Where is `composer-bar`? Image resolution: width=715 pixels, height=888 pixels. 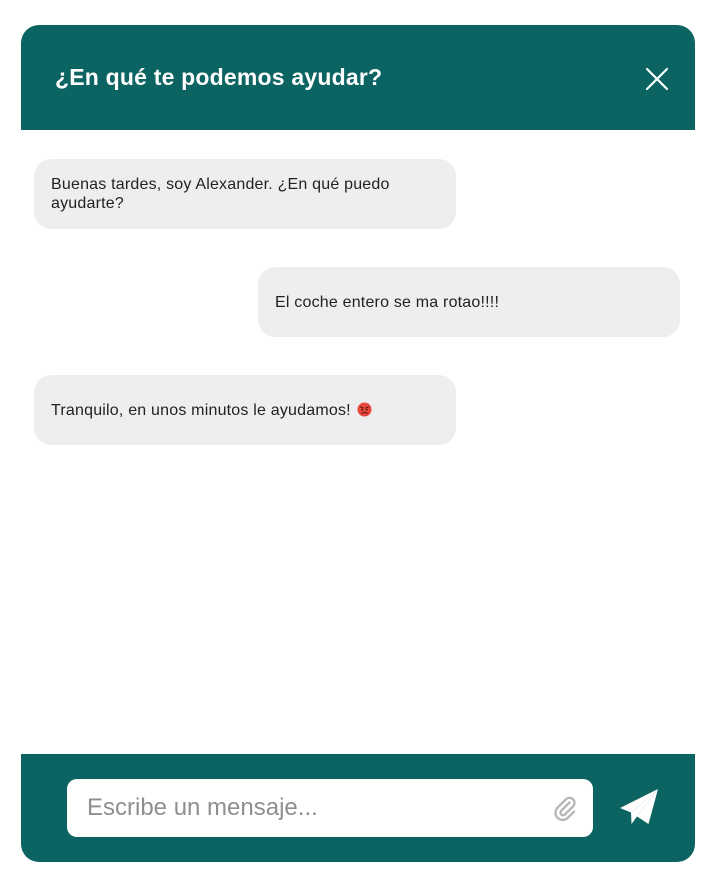 composer-bar is located at coordinates (358, 808).